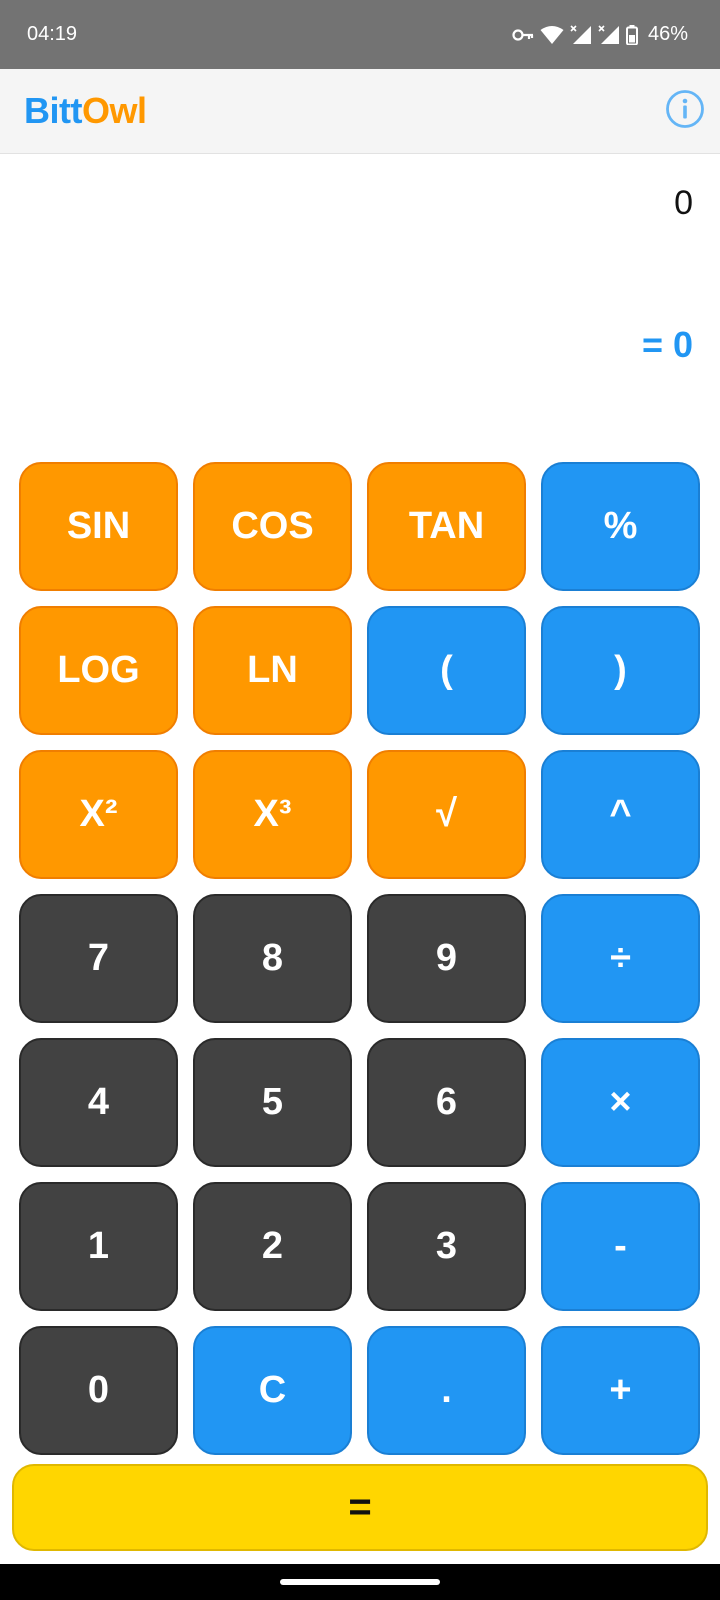 This screenshot has width=720, height=1600. Describe the element at coordinates (360, 1507) in the screenshot. I see `equals-button: =` at that location.